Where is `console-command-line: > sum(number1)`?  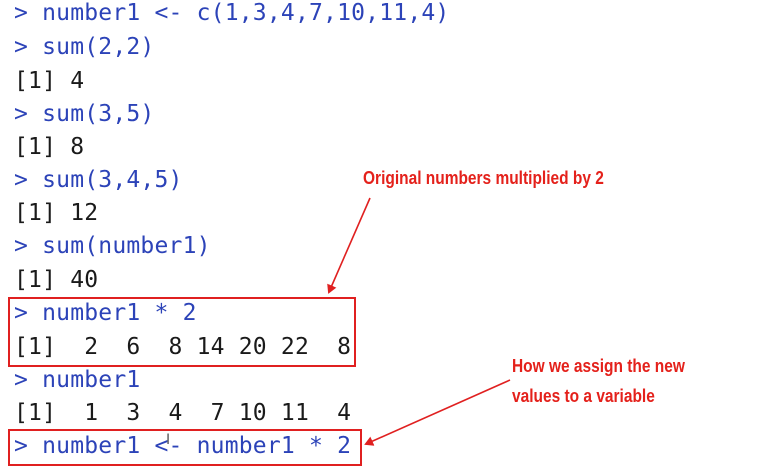 console-command-line: > sum(number1) is located at coordinates (112, 246).